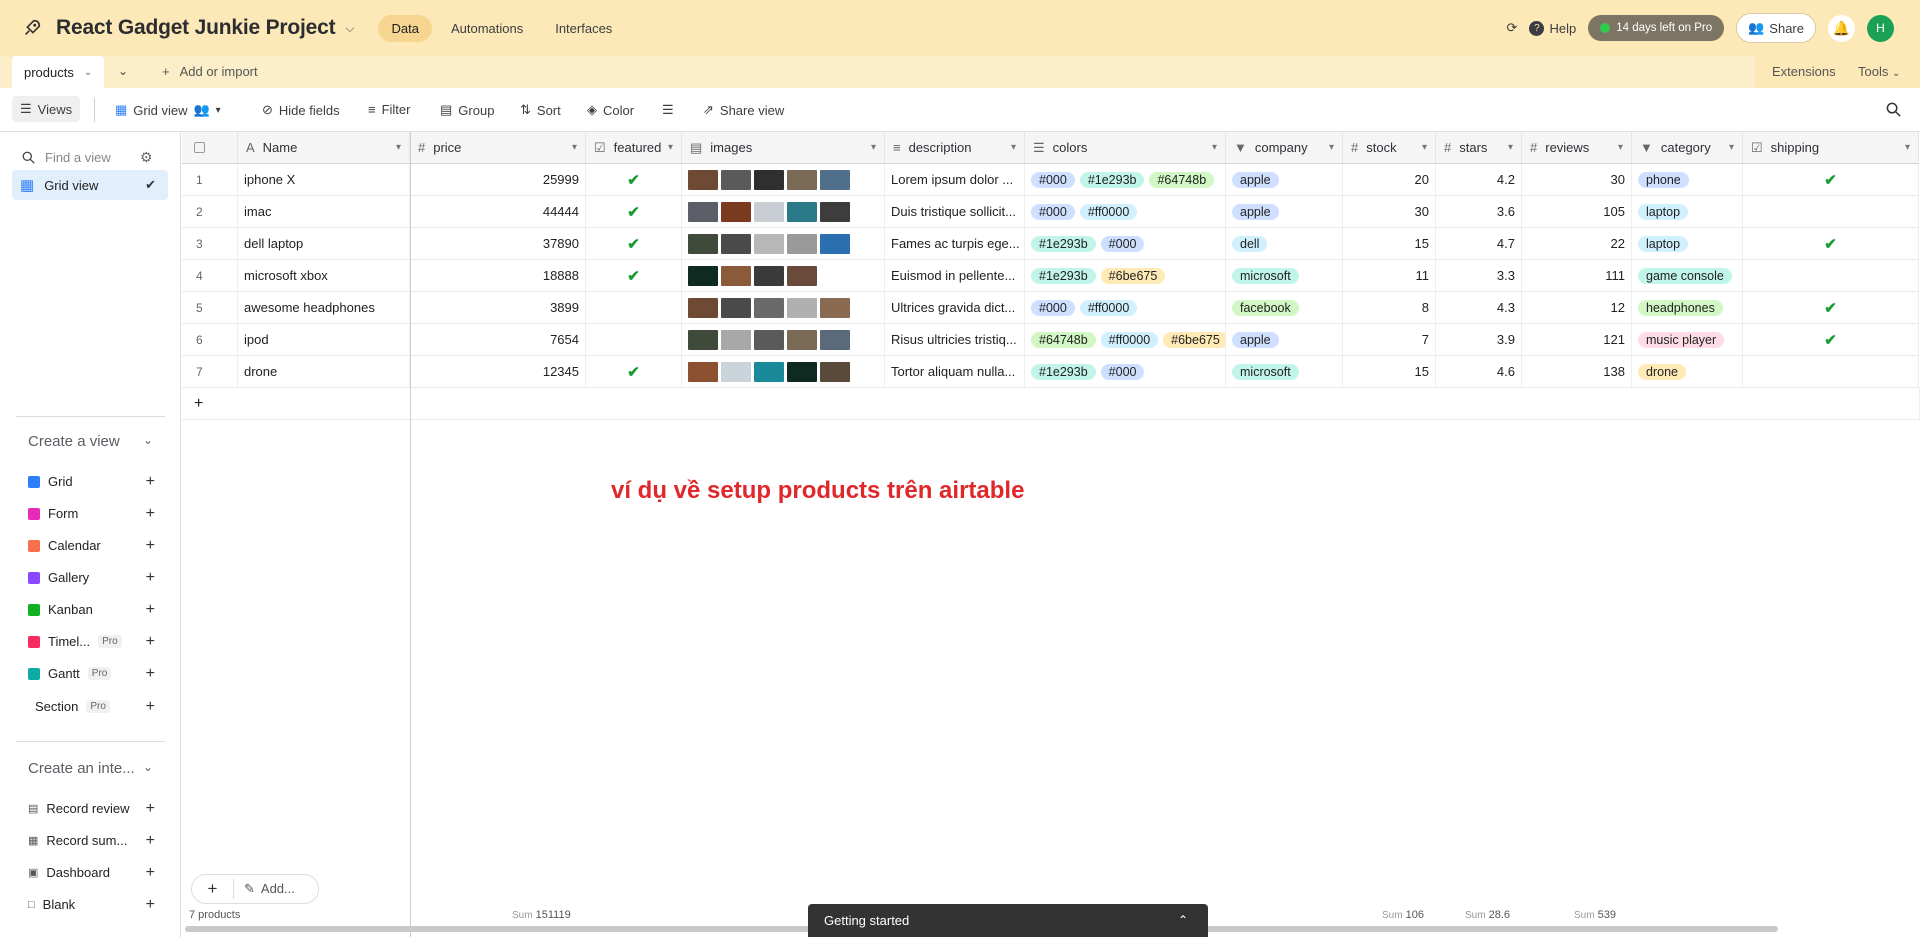  What do you see at coordinates (498, 372) in the screenshot?
I see `cell-price: 12345` at bounding box center [498, 372].